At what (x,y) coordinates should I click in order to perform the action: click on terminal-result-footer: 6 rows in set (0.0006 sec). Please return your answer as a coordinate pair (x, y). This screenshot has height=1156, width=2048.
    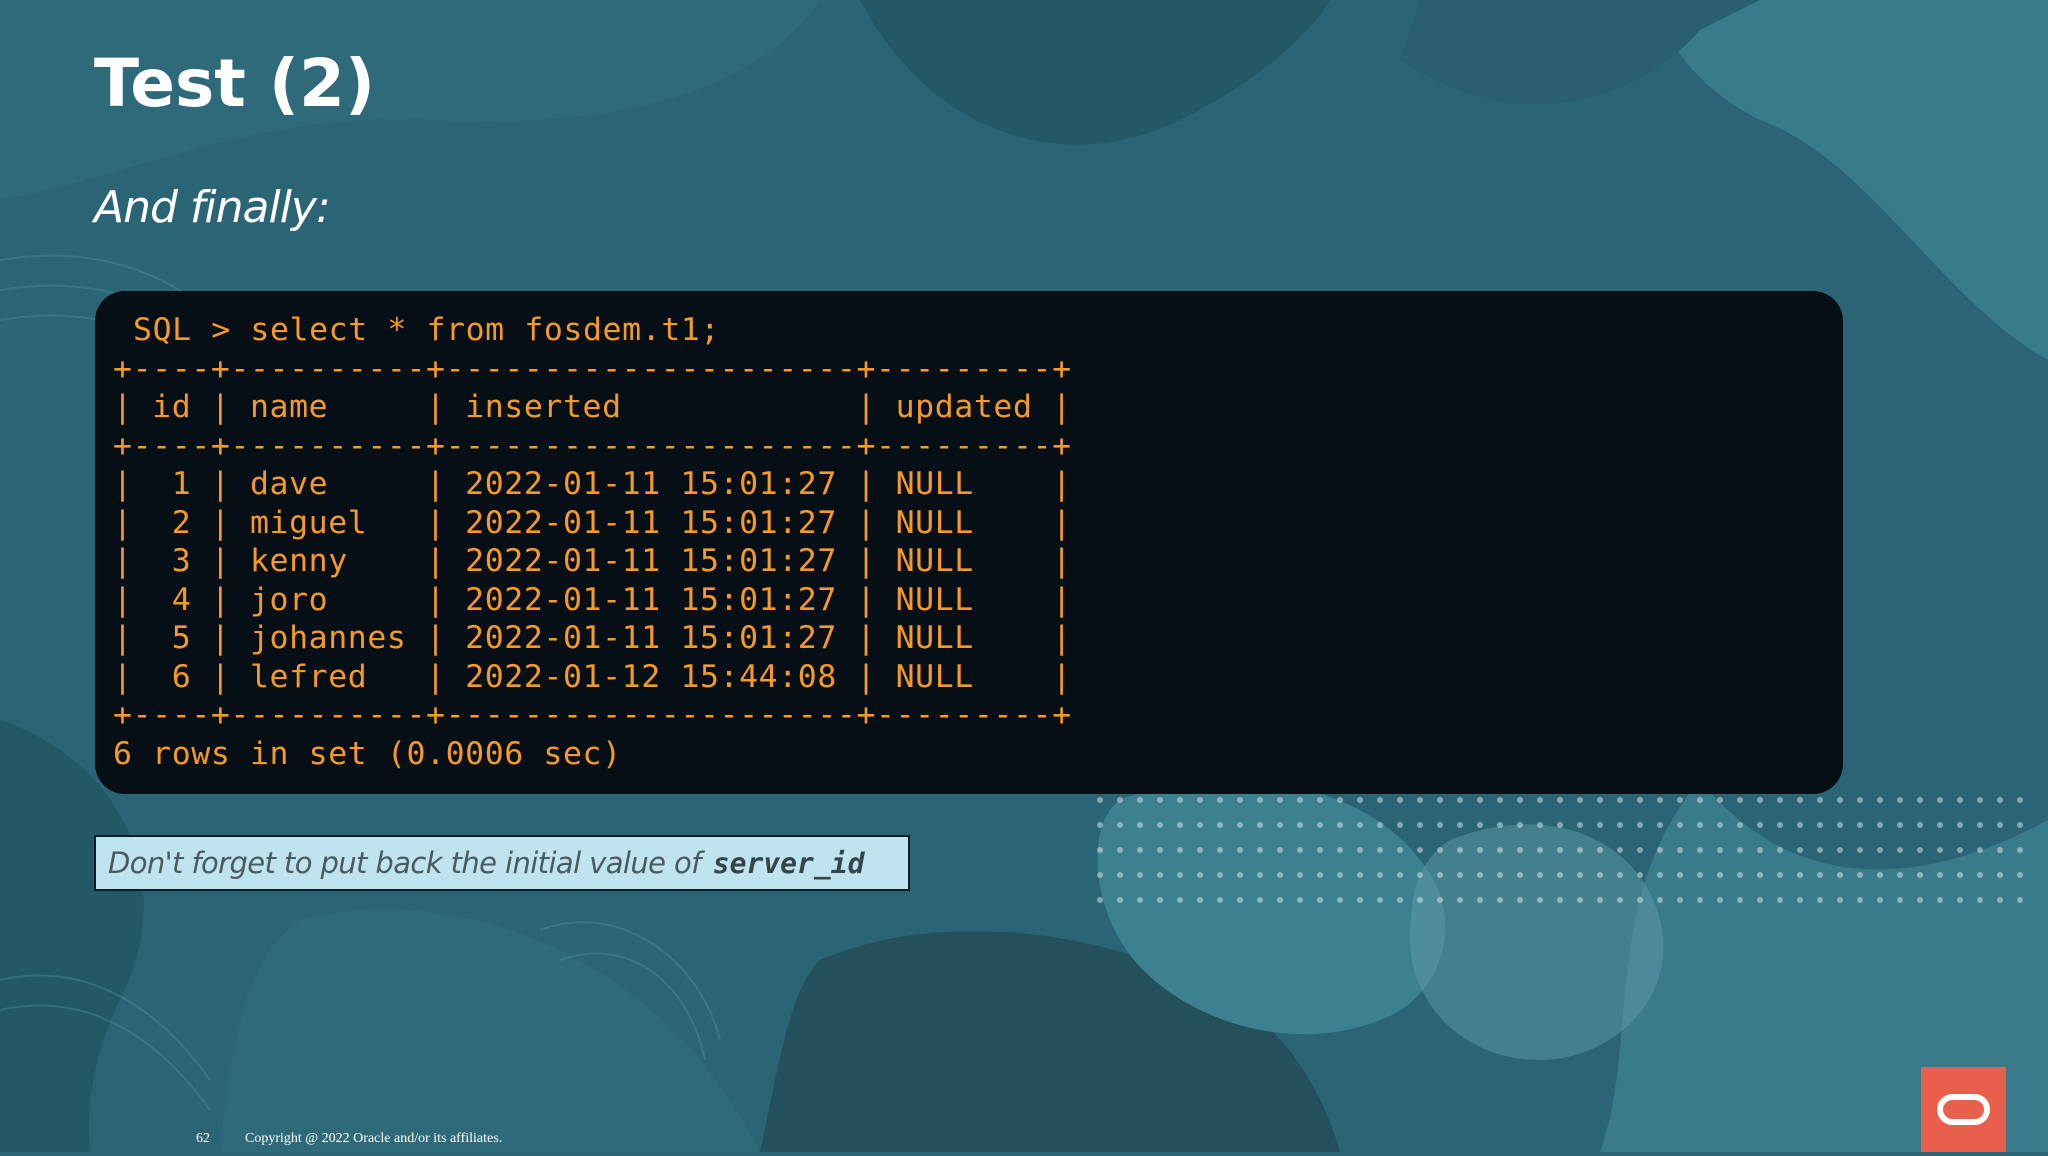
    Looking at the image, I should click on (367, 753).